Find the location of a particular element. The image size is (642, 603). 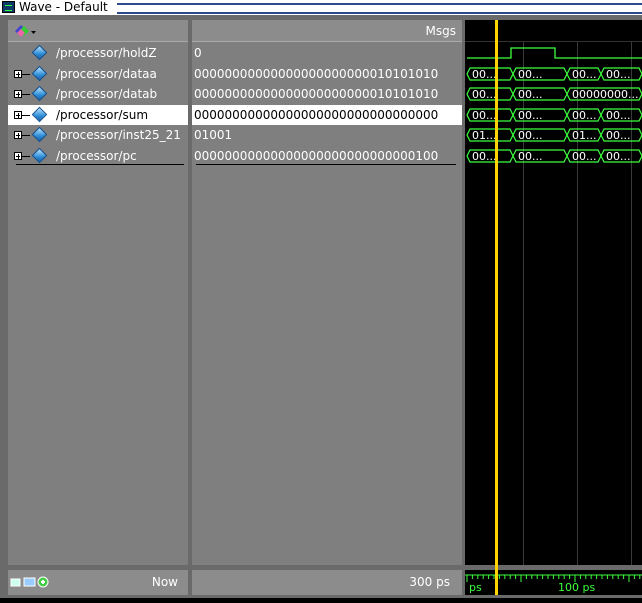

time-cursor is located at coordinates (496, 307).